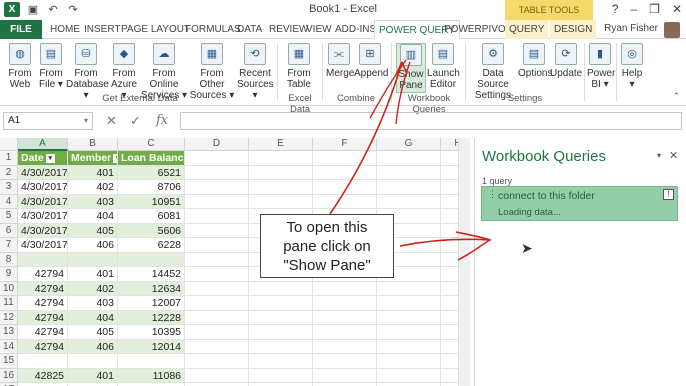 The height and width of the screenshot is (386, 686). What do you see at coordinates (615, 9) in the screenshot?
I see `help-icon: ?` at bounding box center [615, 9].